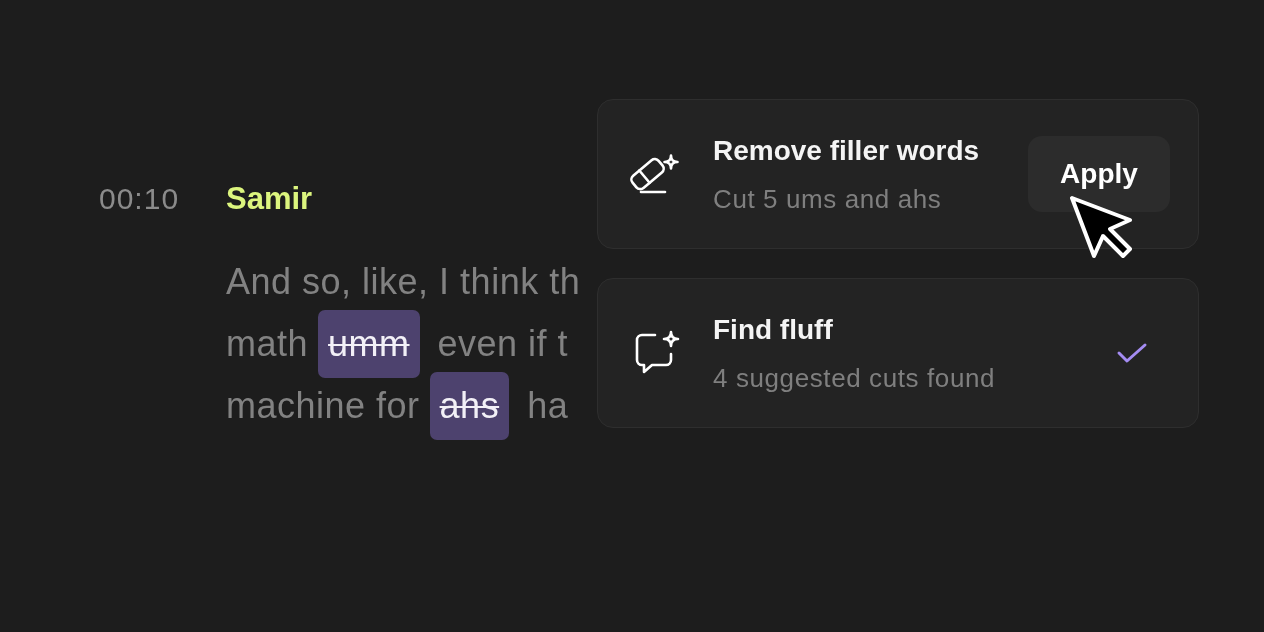 Image resolution: width=1264 pixels, height=632 pixels. Describe the element at coordinates (140, 199) in the screenshot. I see `timestamp: 00:10` at that location.